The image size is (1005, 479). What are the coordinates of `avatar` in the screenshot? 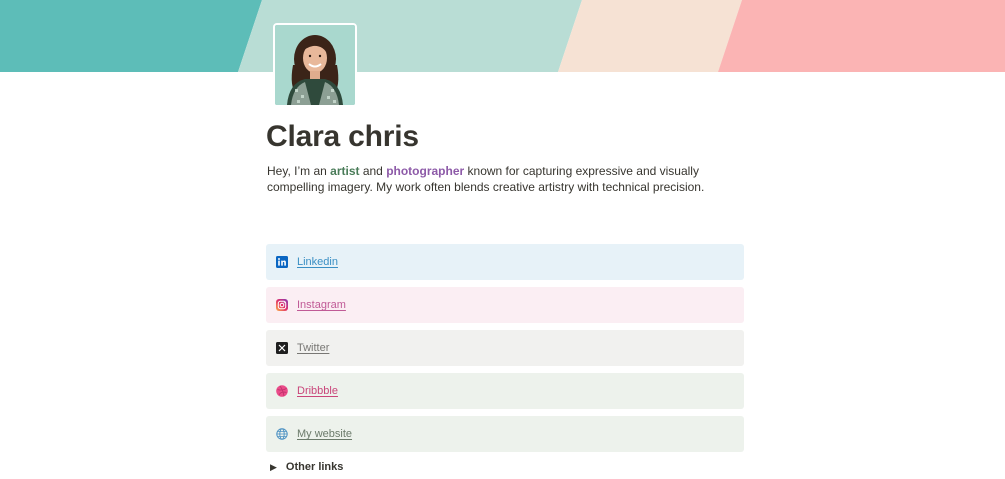 It's located at (315, 65).